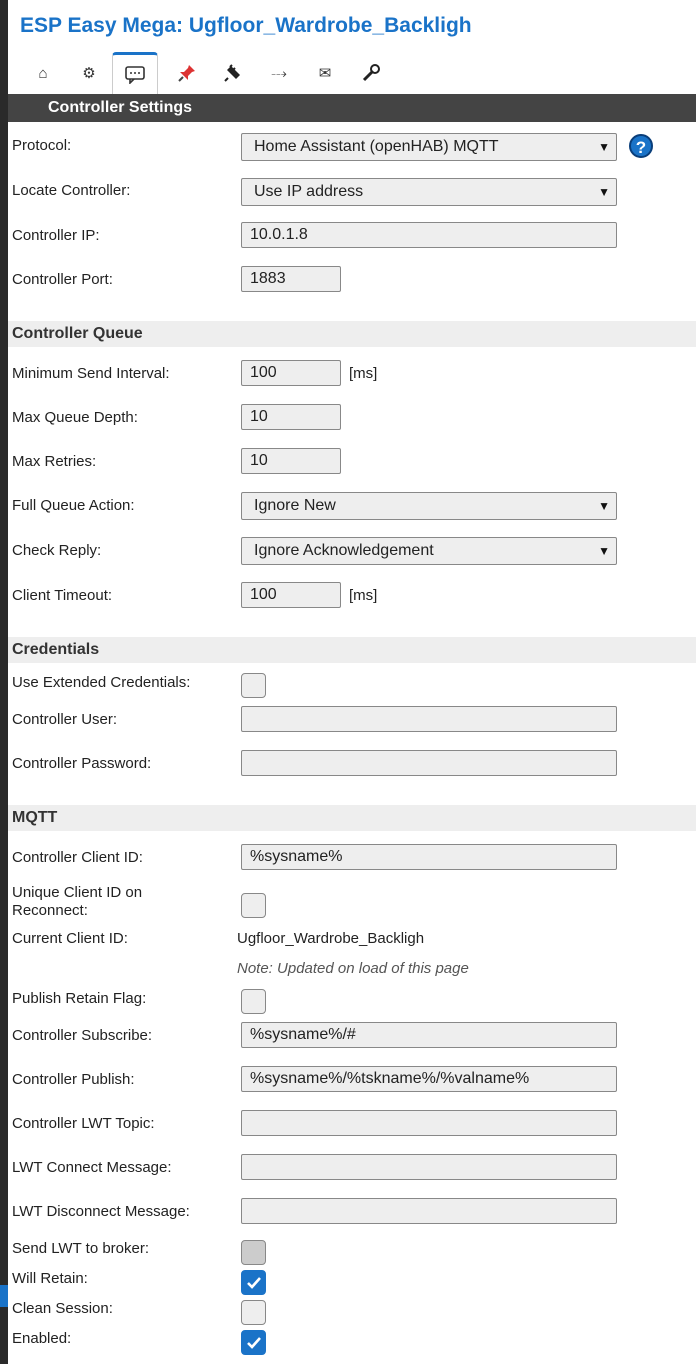 This screenshot has height=1364, width=696. Describe the element at coordinates (253, 1252) in the screenshot. I see `send-lwt-checkbox` at that location.